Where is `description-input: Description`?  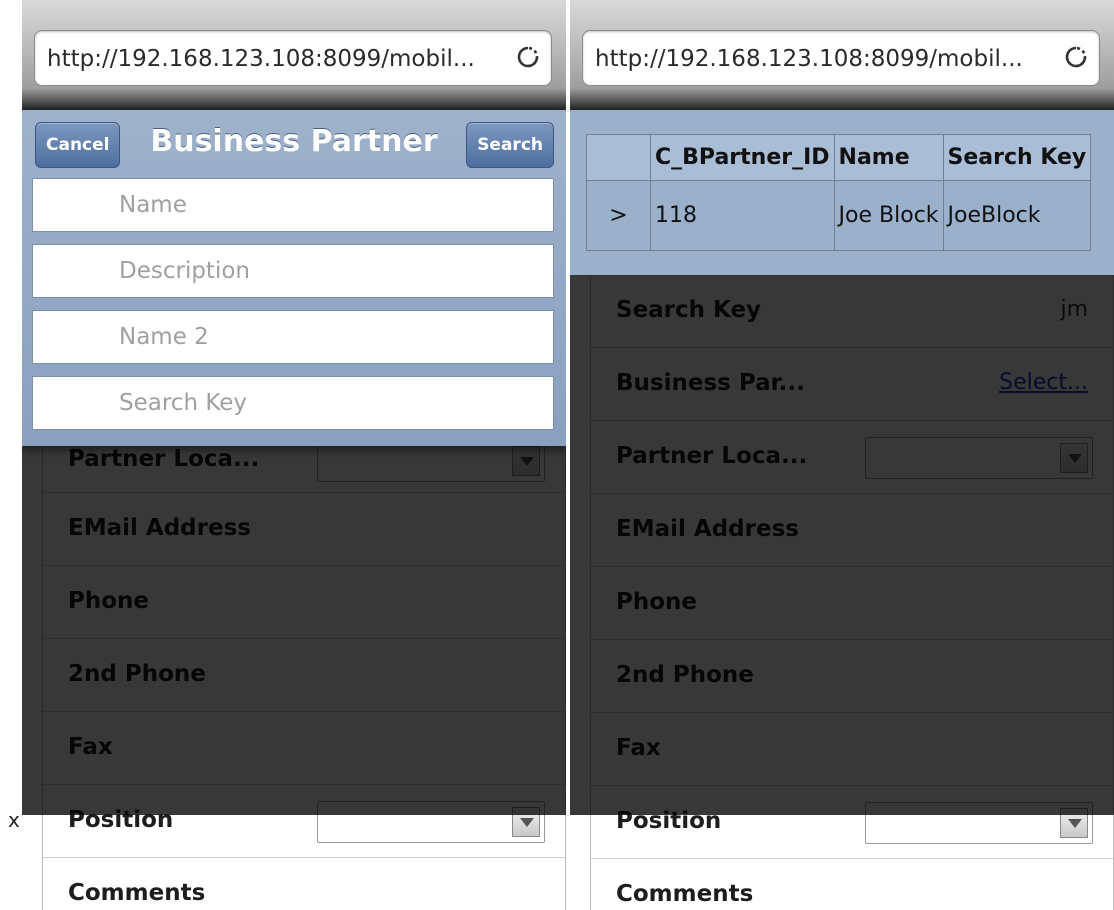 description-input: Description is located at coordinates (293, 271).